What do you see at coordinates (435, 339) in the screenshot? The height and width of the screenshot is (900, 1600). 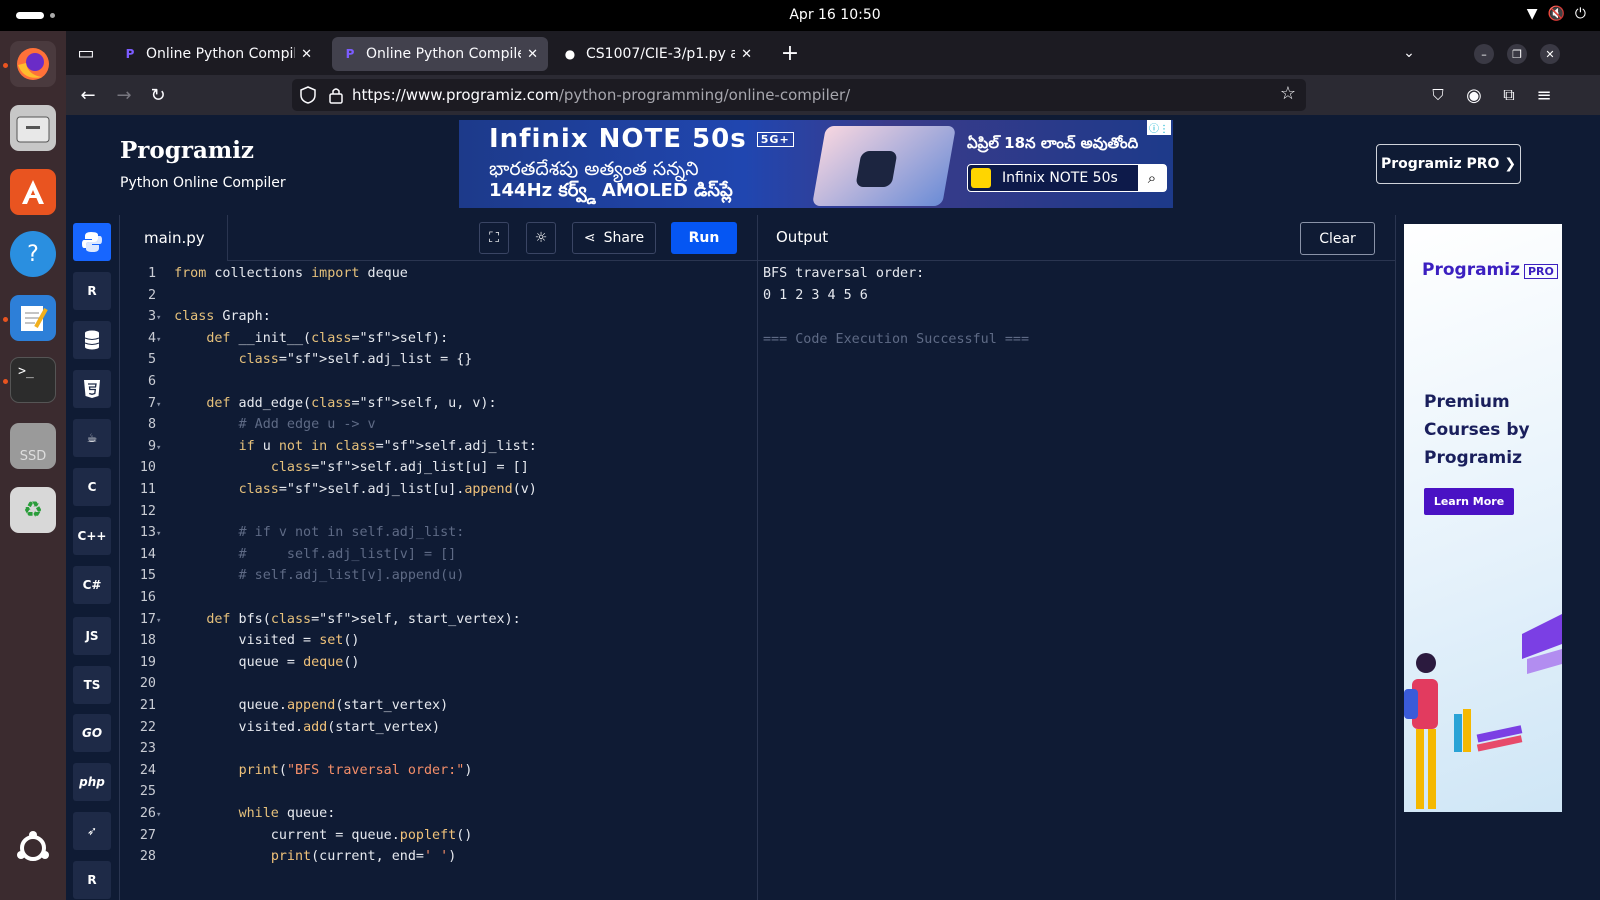 I see `code-line: 4▾ def __init__(class="sf">self):` at bounding box center [435, 339].